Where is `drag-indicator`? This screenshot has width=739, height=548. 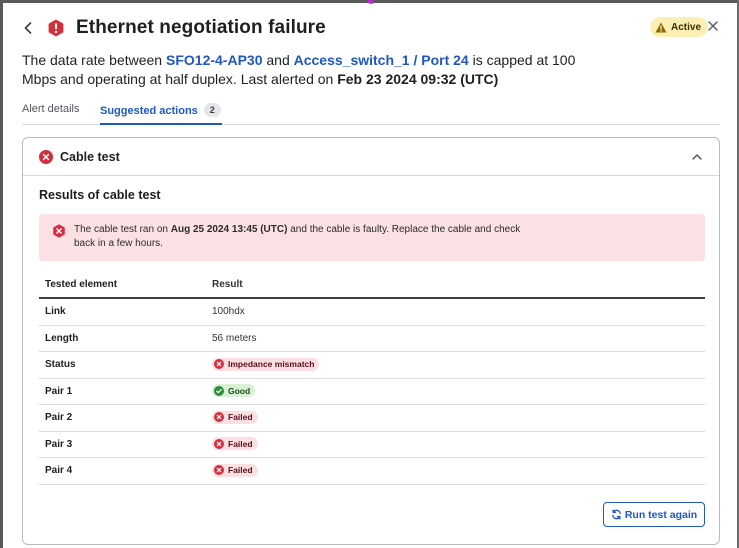
drag-indicator is located at coordinates (371, 2).